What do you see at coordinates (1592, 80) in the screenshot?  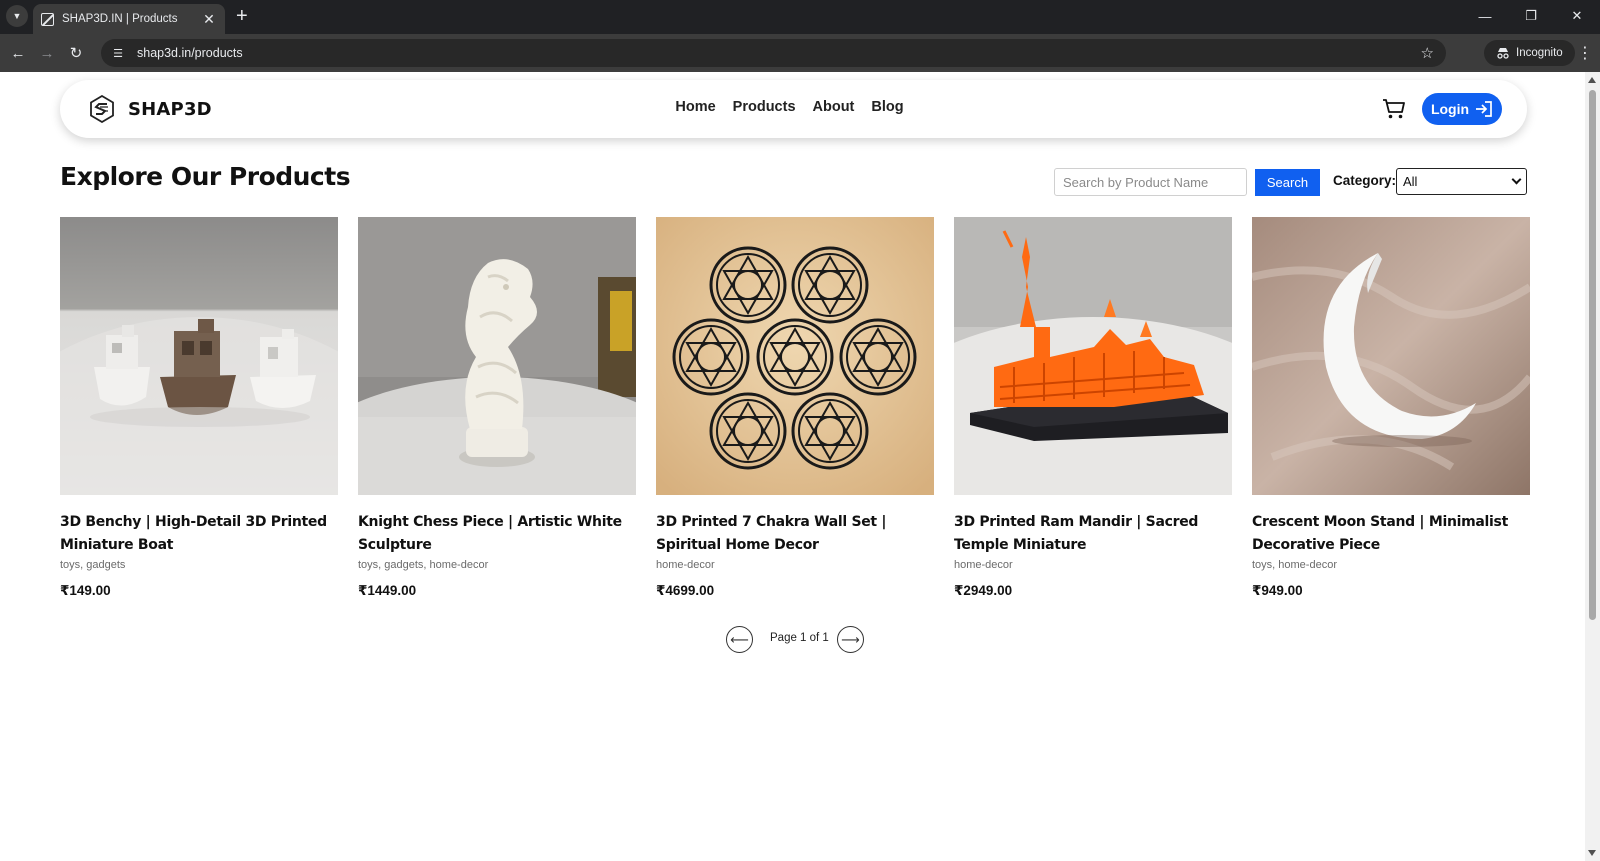 I see `scroll-up-icon` at bounding box center [1592, 80].